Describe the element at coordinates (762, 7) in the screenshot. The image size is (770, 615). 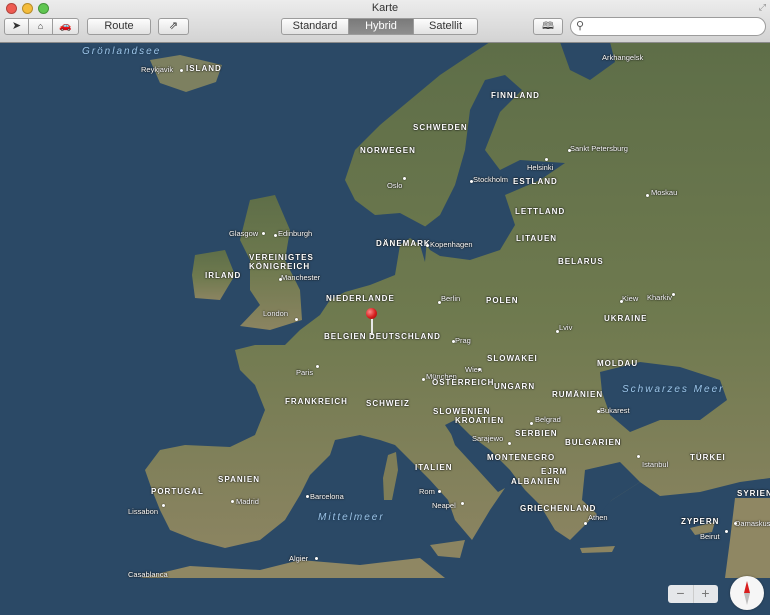
I see `fullscreen-icon: ⤢` at that location.